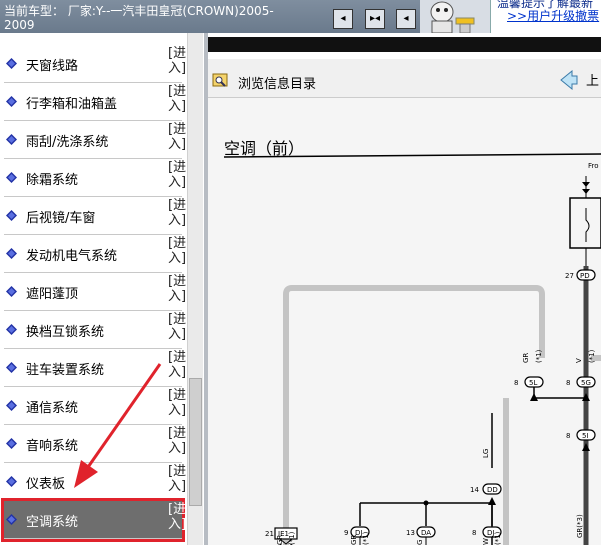 This screenshot has width=601, height=545. I want to click on sidebar-item-label: 换档互锁系统, so click(65, 332).